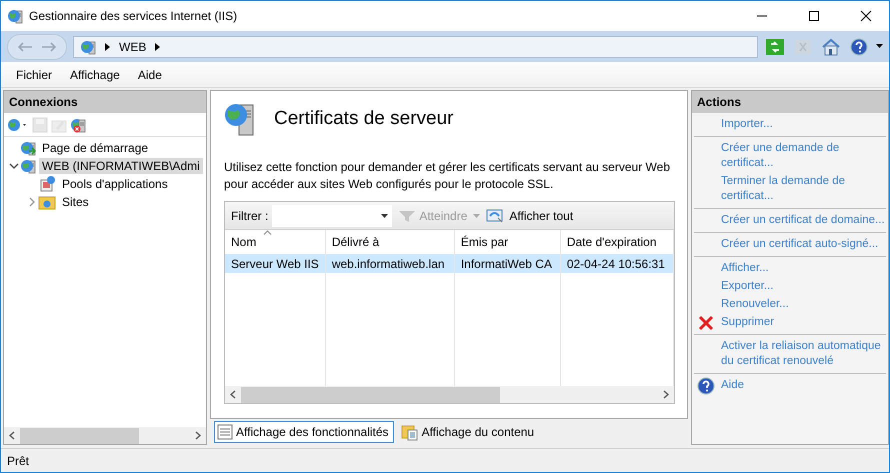  I want to click on table-cell: 02-04-24 10:56:31, so click(617, 263).